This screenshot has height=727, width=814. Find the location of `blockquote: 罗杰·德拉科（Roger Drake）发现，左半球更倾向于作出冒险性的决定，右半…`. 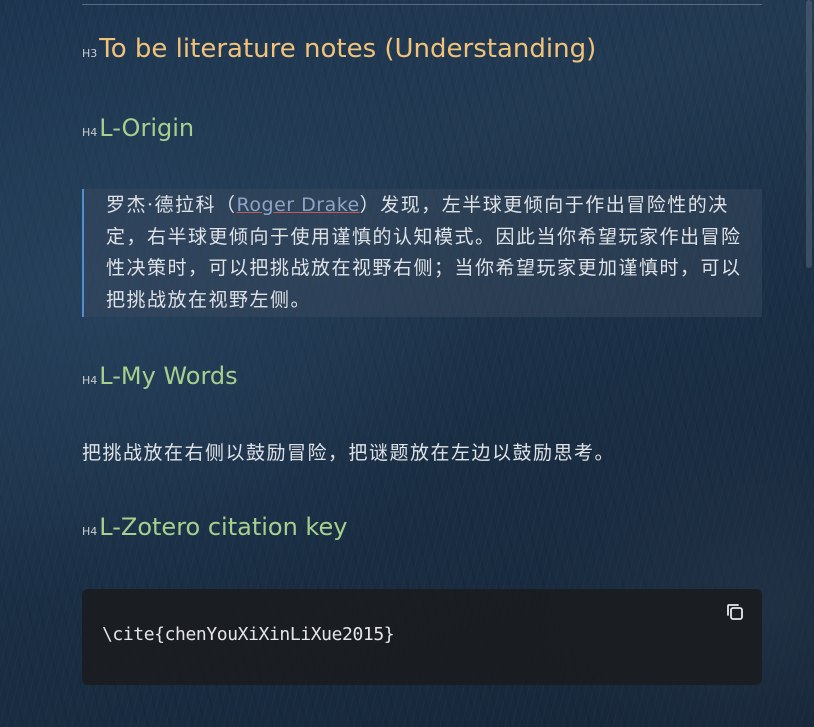

blockquote: 罗杰·德拉科（Roger Drake）发现，左半球更倾向于作出冒险性的决定，右半… is located at coordinates (422, 253).